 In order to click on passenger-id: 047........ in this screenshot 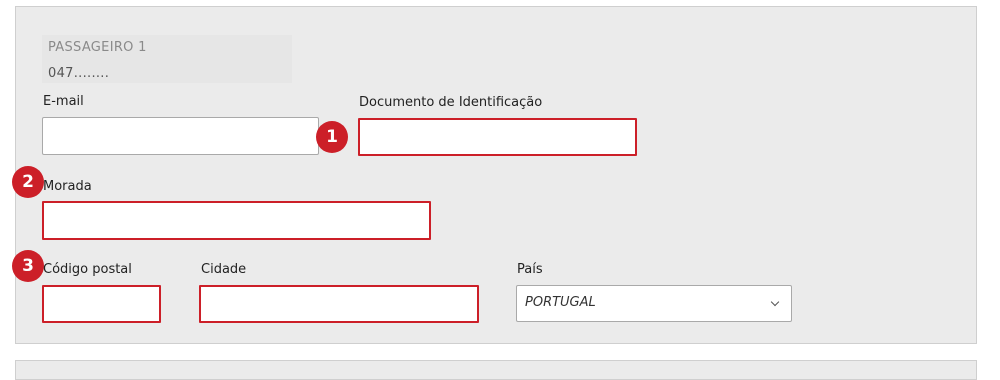, I will do `click(79, 73)`.